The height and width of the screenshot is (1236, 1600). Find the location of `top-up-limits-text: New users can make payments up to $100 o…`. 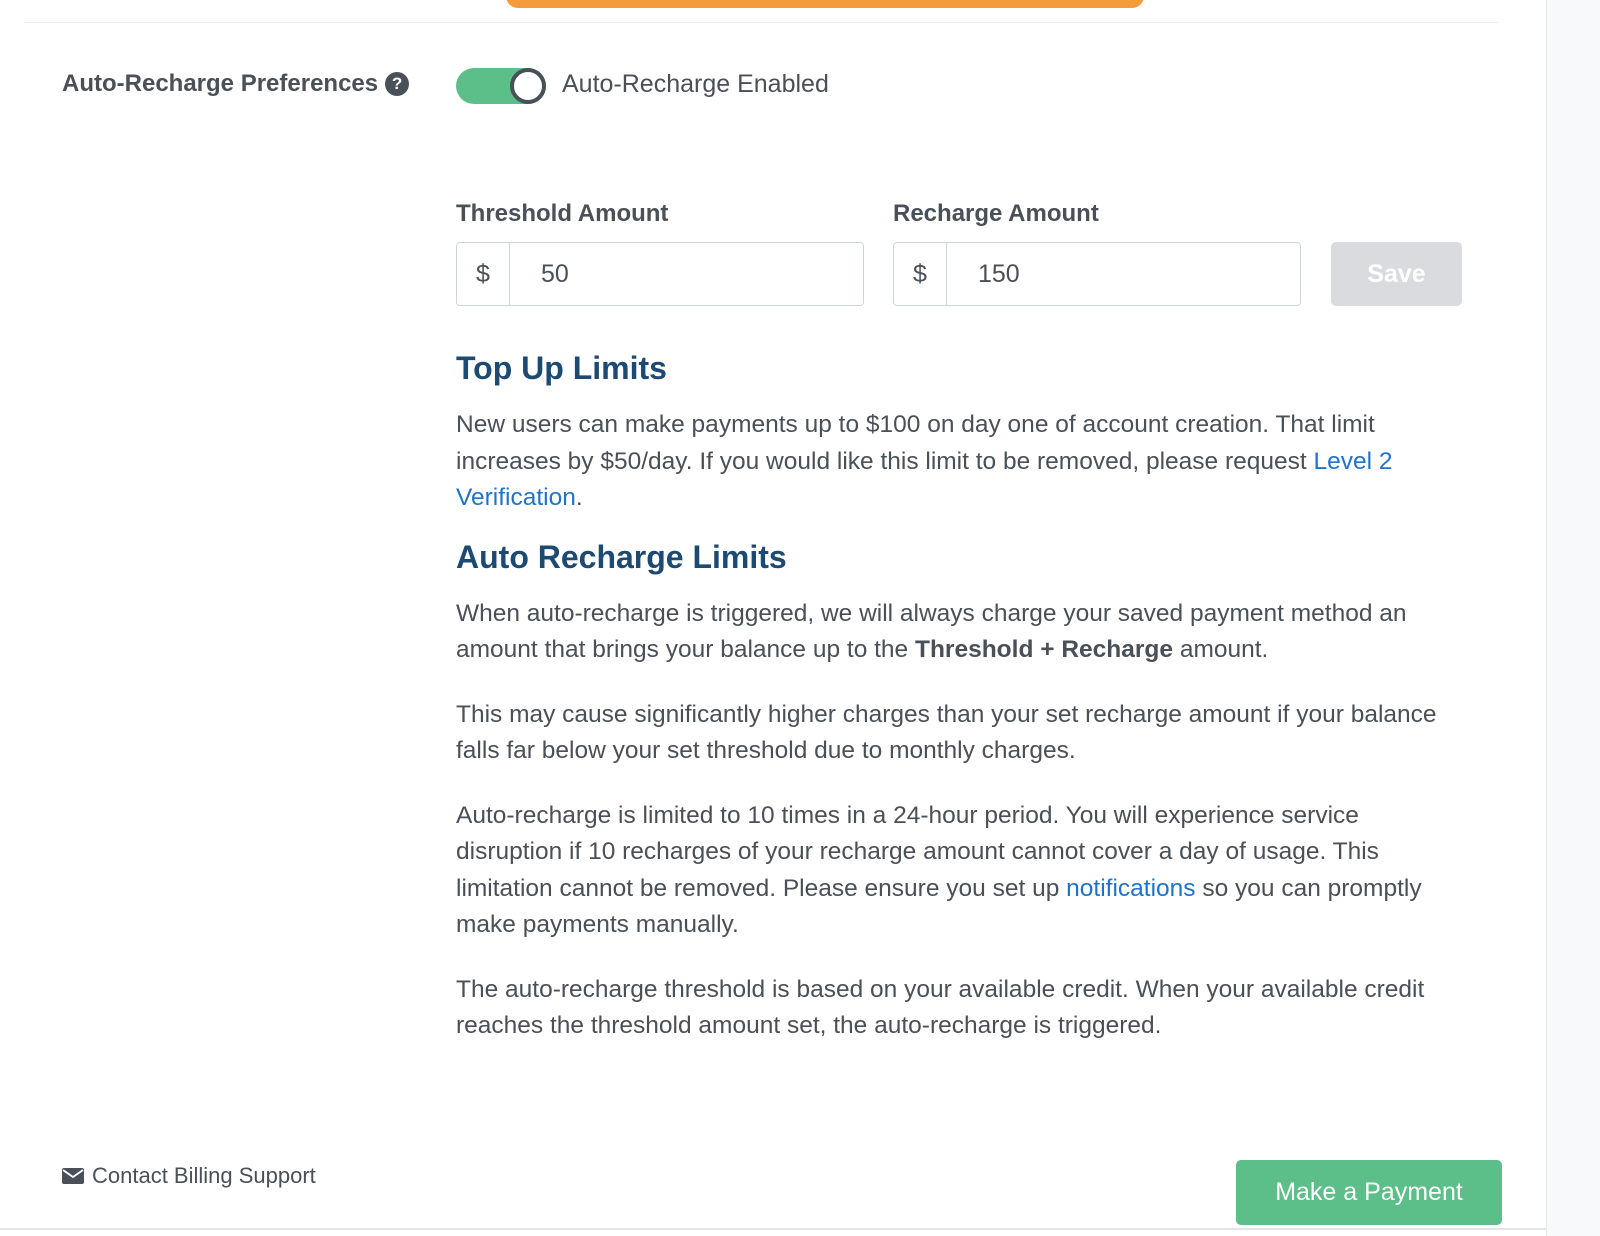

top-up-limits-text: New users can make payments up to $100 o… is located at coordinates (924, 461).